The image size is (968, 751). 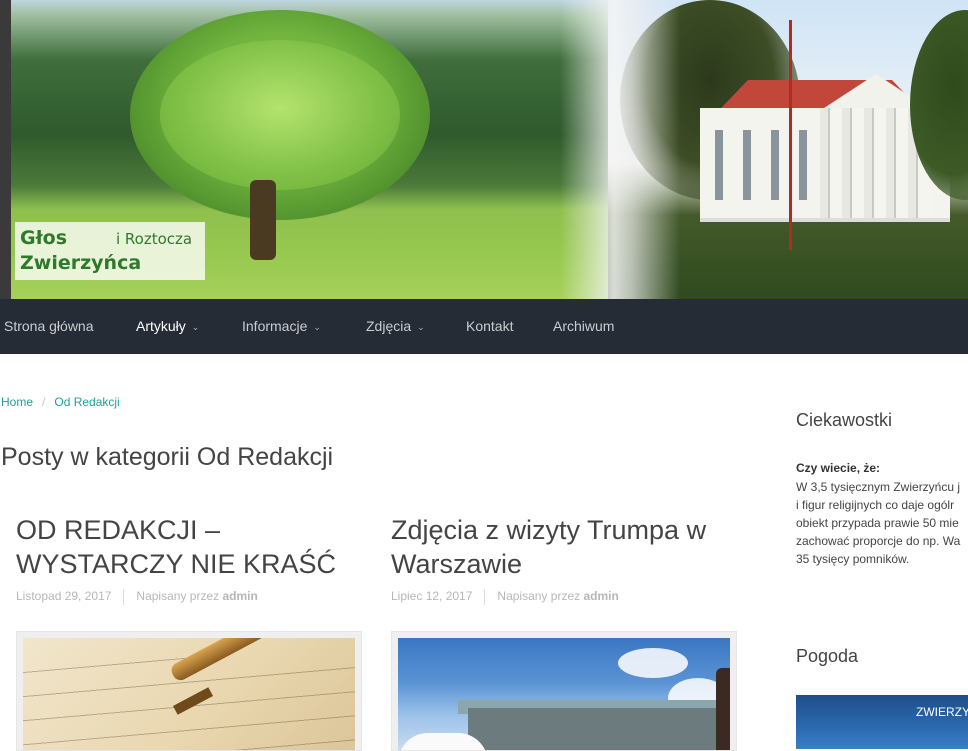 I want to click on nav-item-strona-glowna: Strona główna, so click(x=49, y=326).